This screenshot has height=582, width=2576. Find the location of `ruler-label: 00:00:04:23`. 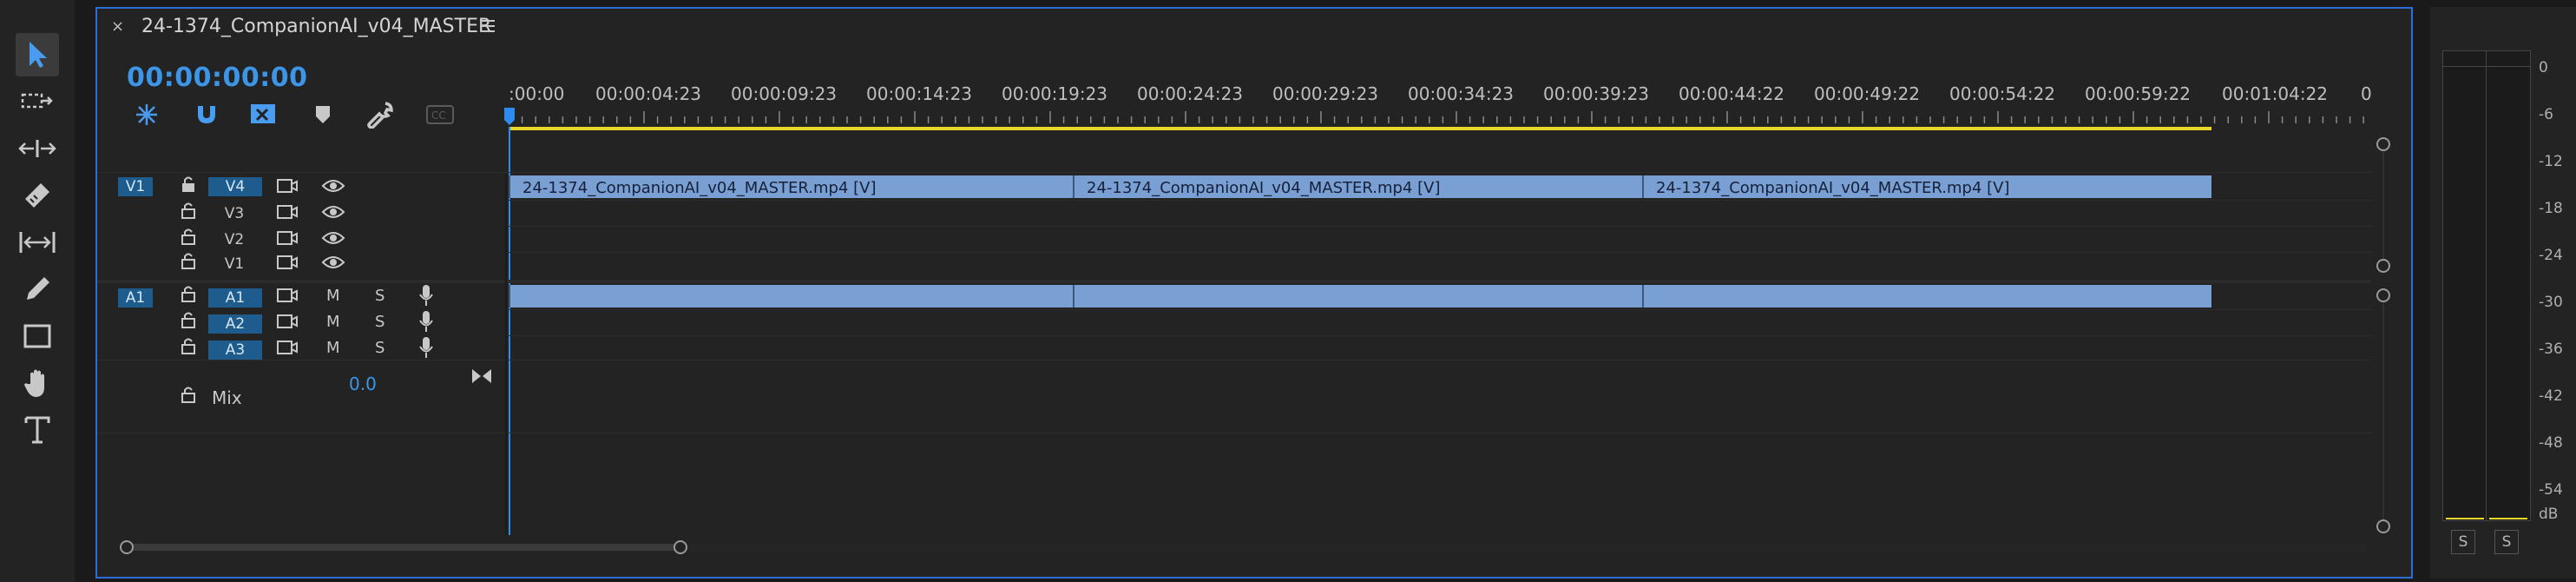

ruler-label: 00:00:04:23 is located at coordinates (648, 93).